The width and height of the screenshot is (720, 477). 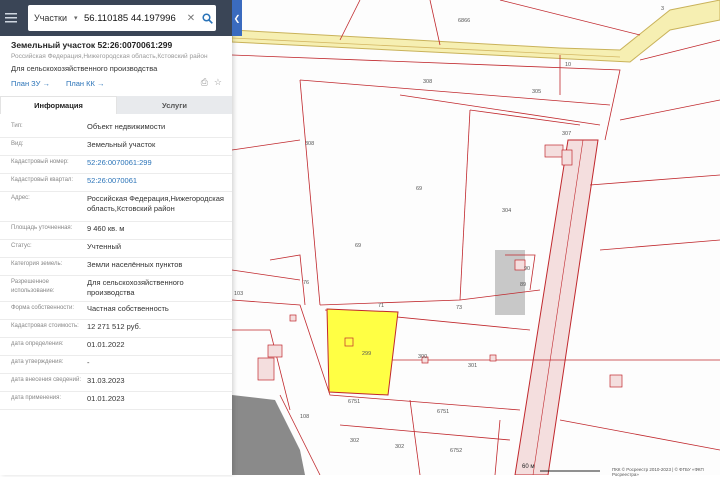 I want to click on info-row: Тип: Объект недвижимости, so click(x=116, y=129).